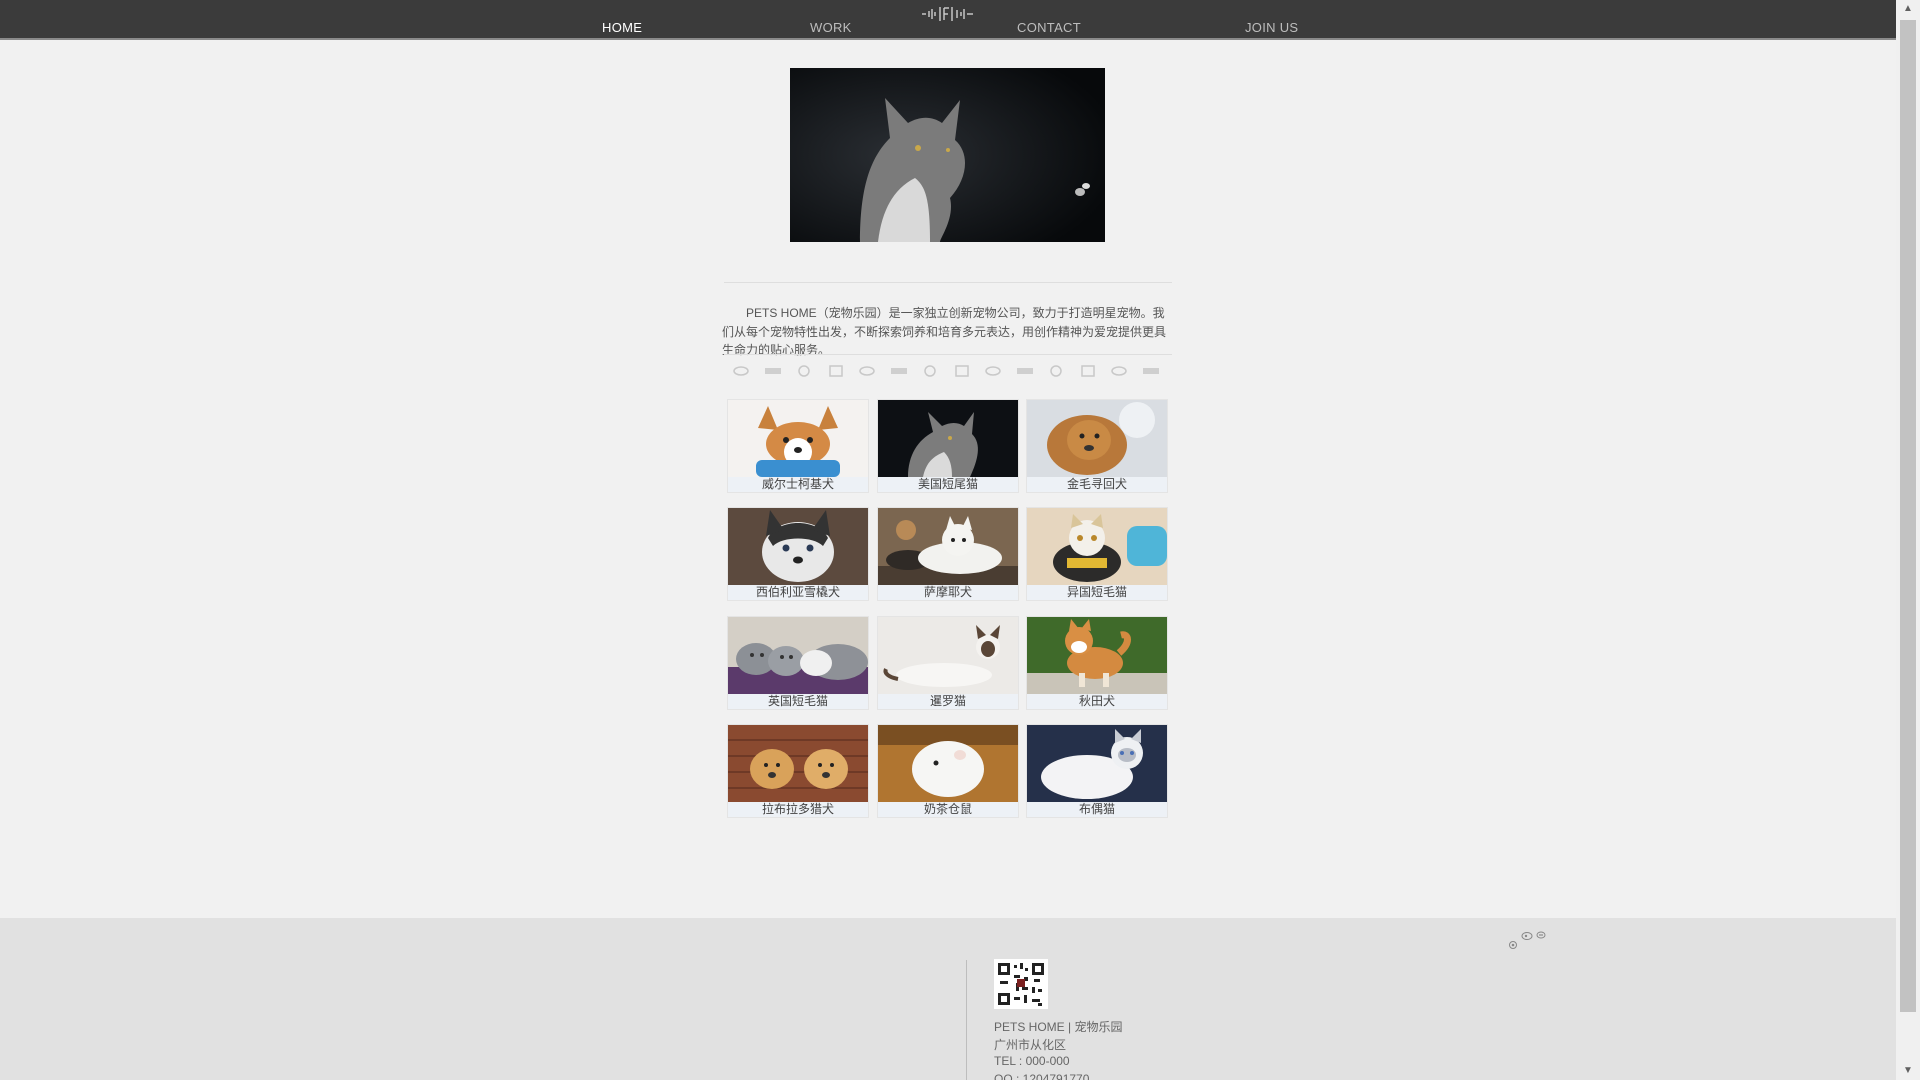  I want to click on footer-divider, so click(966, 1020).